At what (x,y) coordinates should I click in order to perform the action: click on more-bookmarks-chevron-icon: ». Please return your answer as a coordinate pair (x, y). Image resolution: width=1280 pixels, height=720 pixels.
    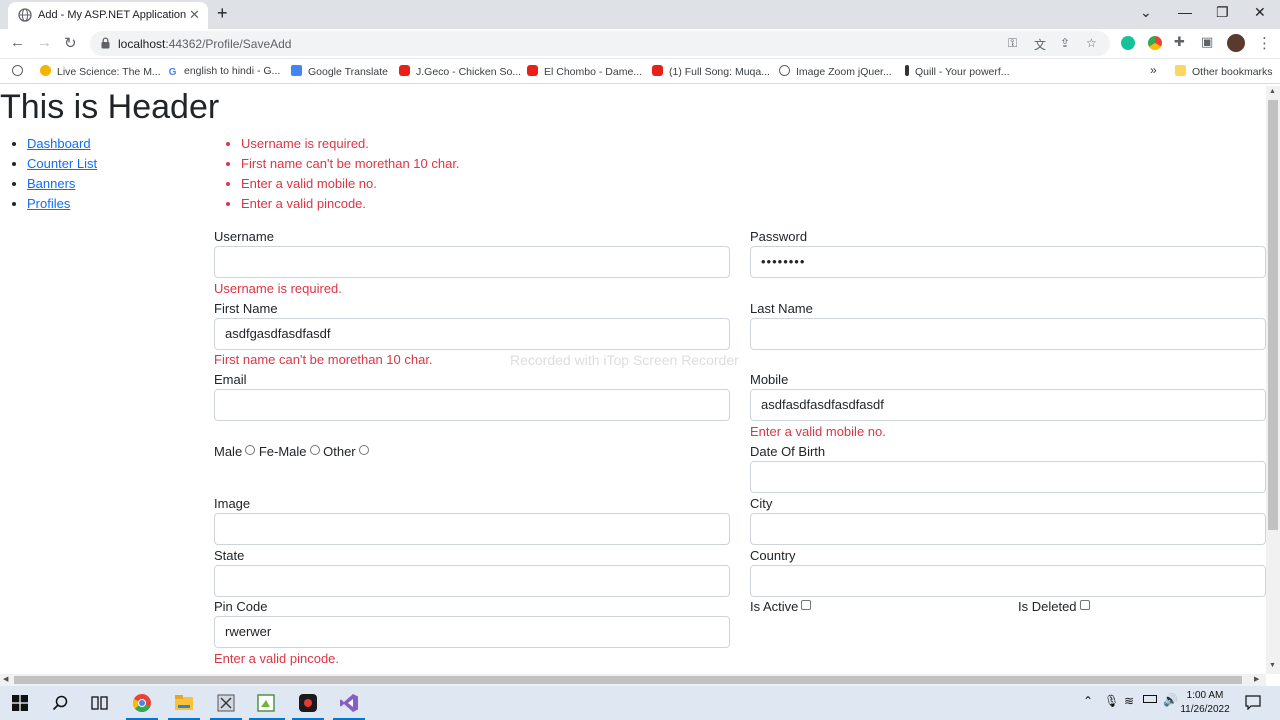
    Looking at the image, I should click on (1153, 70).